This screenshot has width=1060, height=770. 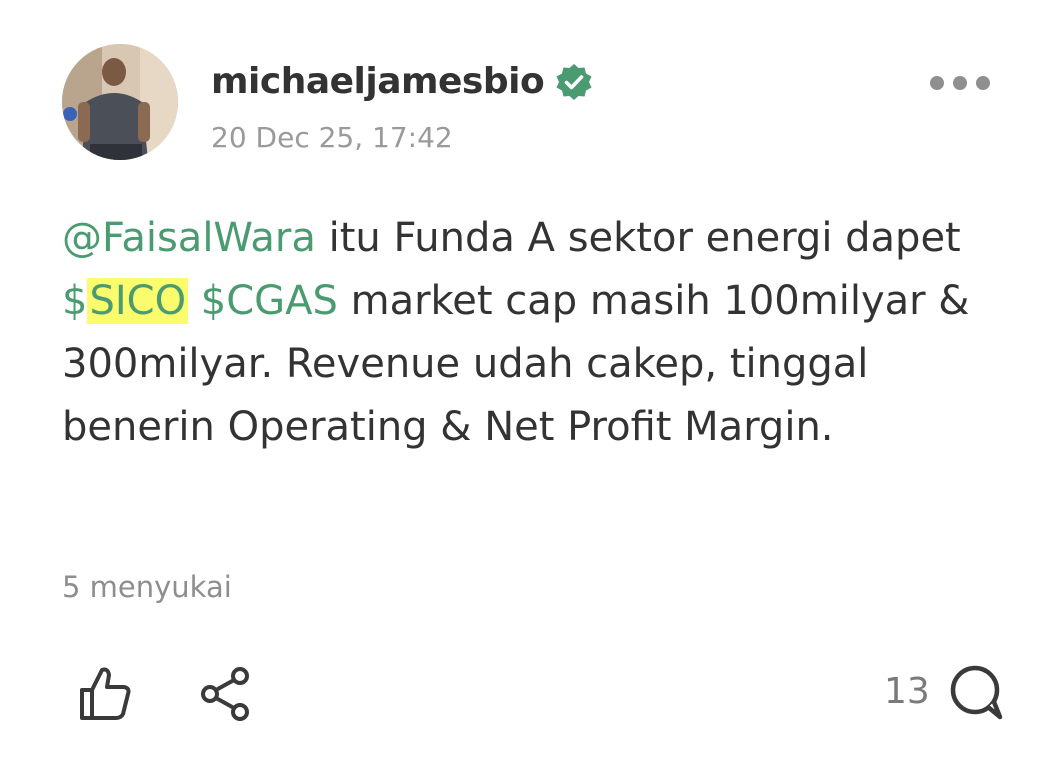 I want to click on ticker-highlighted-symbol: SICO, so click(x=138, y=301).